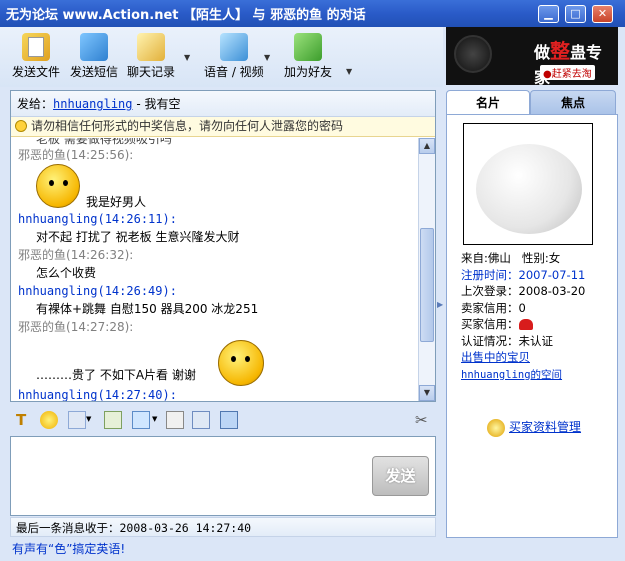 This screenshot has width=625, height=561. What do you see at coordinates (602, 14) in the screenshot?
I see `close-button: ✕` at bounding box center [602, 14].